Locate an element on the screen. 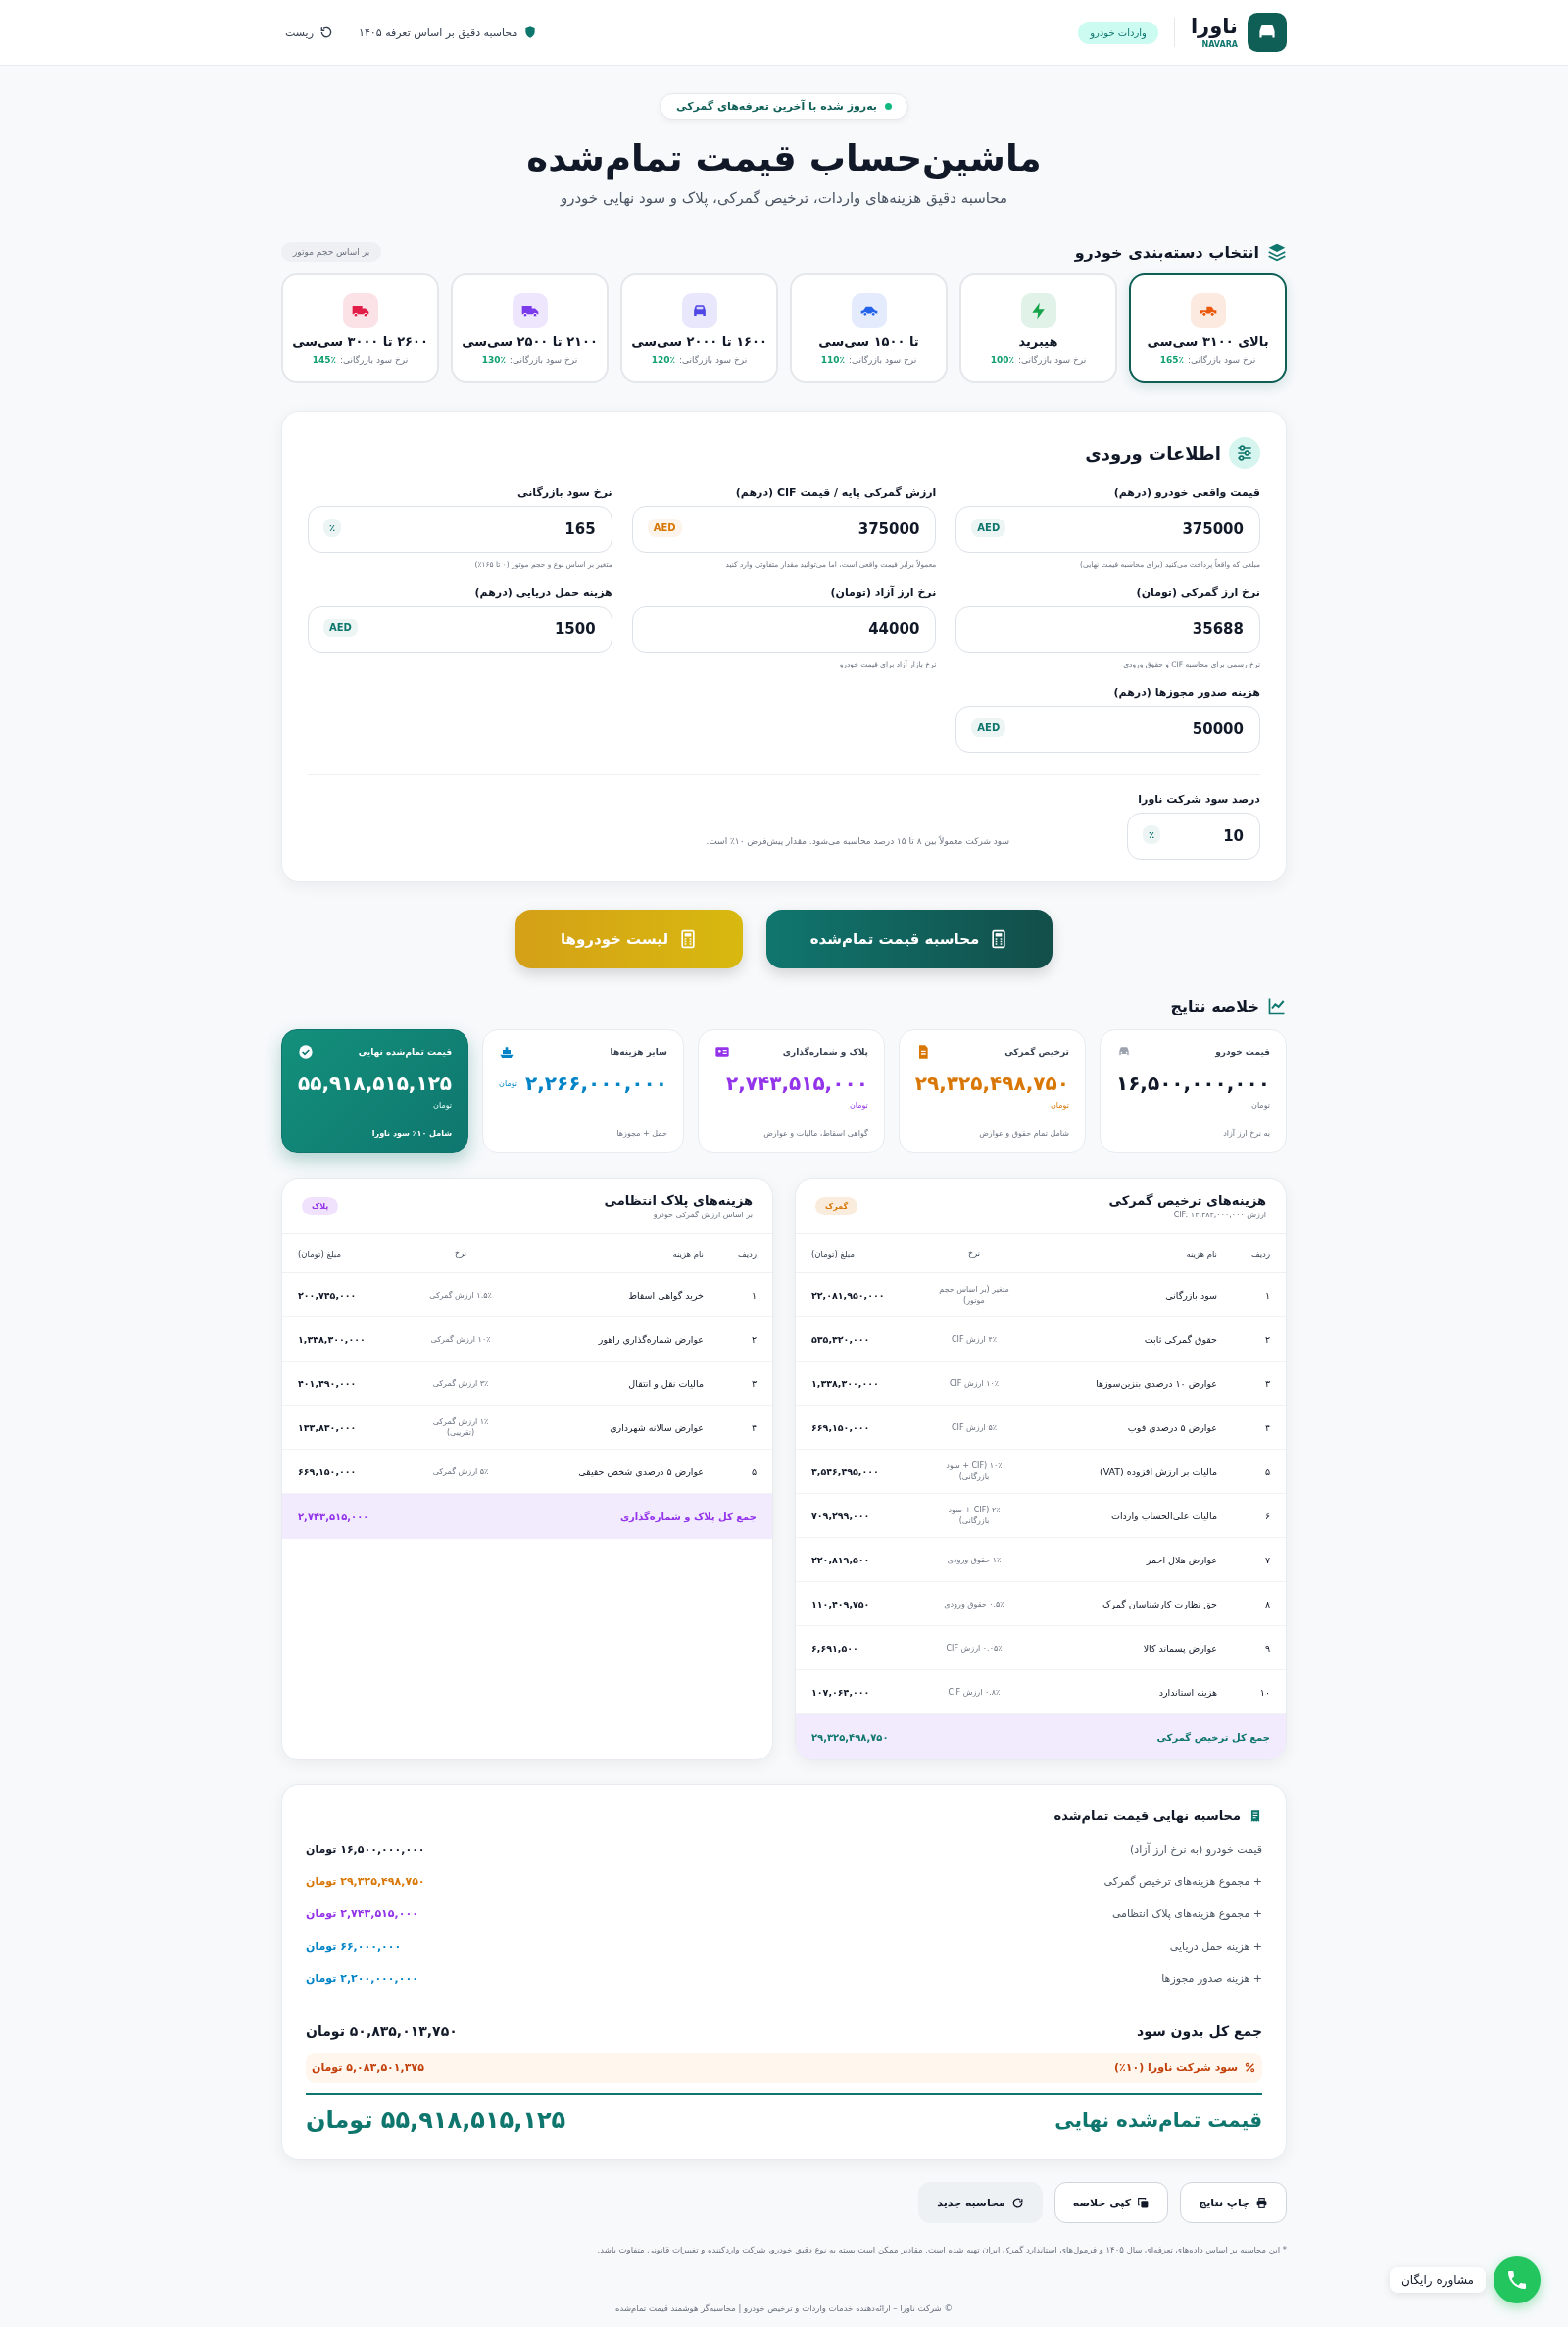 This screenshot has width=1568, height=2327. table-cell: ۱۰۷,۰۶۴,۰۰۰ is located at coordinates (862, 1691).